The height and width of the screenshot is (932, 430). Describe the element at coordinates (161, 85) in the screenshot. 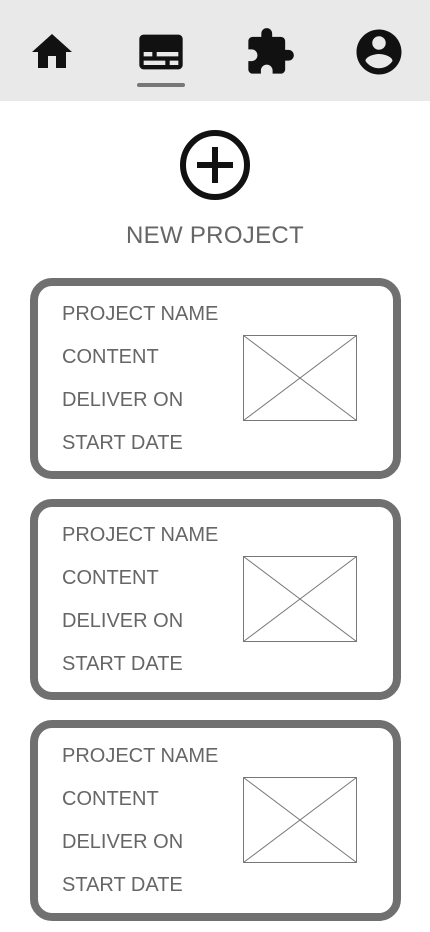

I see `active-tab-indicator` at that location.